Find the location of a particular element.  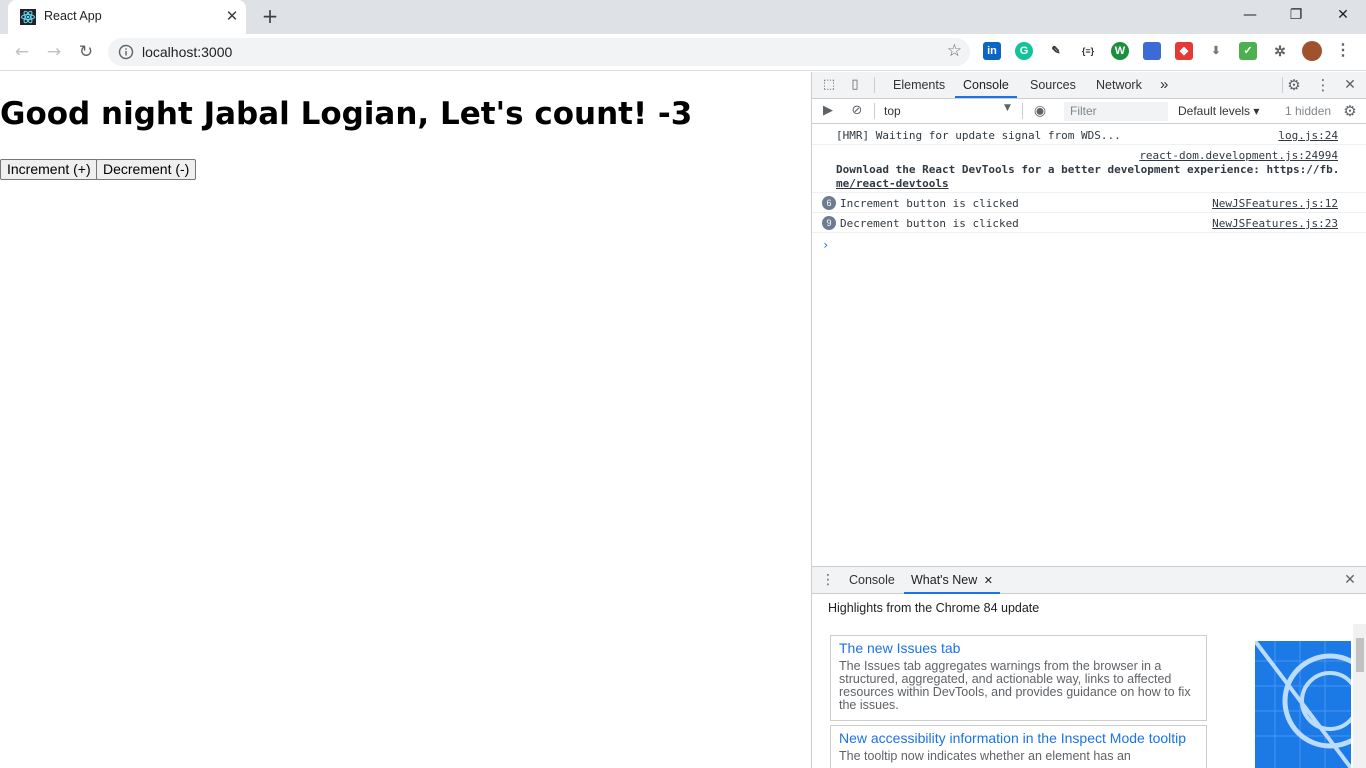

browser-tab: React App ✕ is located at coordinates (127, 17).